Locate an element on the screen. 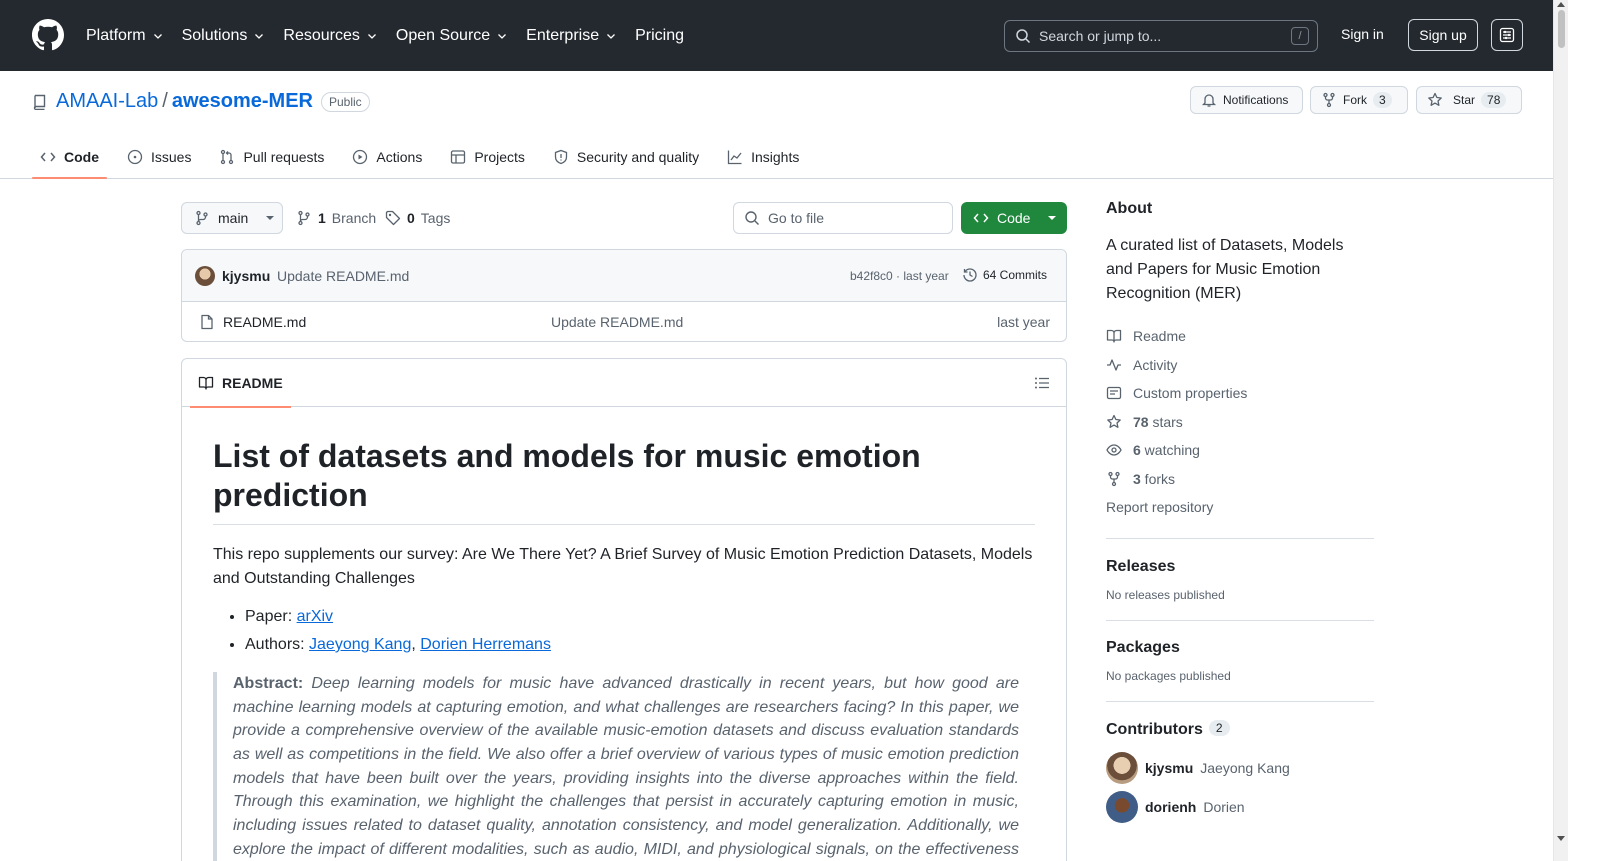 Image resolution: width=1600 pixels, height=861 pixels. fork-button: Fork 3 is located at coordinates (1359, 100).